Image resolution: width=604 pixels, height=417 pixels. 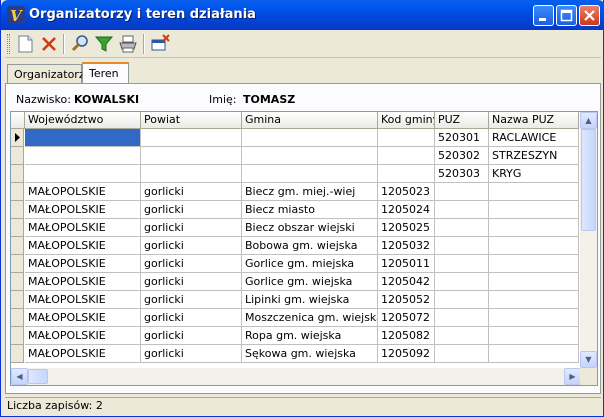 I want to click on table-cell: Gorlice gm. wiejska, so click(x=310, y=282).